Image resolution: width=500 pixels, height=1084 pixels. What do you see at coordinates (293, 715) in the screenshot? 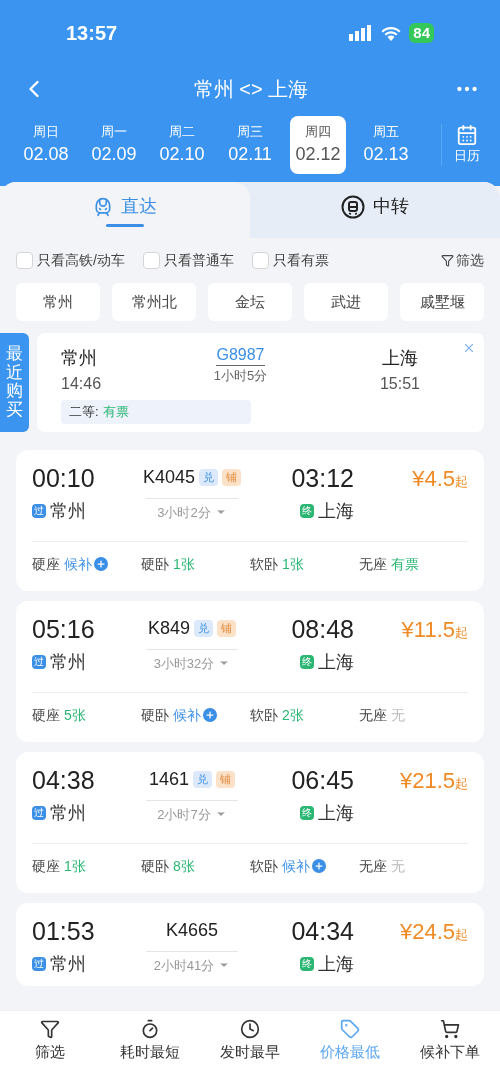
I see `seat-status: 2张` at bounding box center [293, 715].